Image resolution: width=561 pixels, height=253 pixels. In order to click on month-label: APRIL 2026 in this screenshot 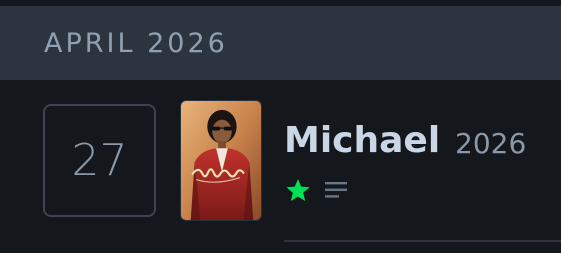, I will do `click(136, 43)`.